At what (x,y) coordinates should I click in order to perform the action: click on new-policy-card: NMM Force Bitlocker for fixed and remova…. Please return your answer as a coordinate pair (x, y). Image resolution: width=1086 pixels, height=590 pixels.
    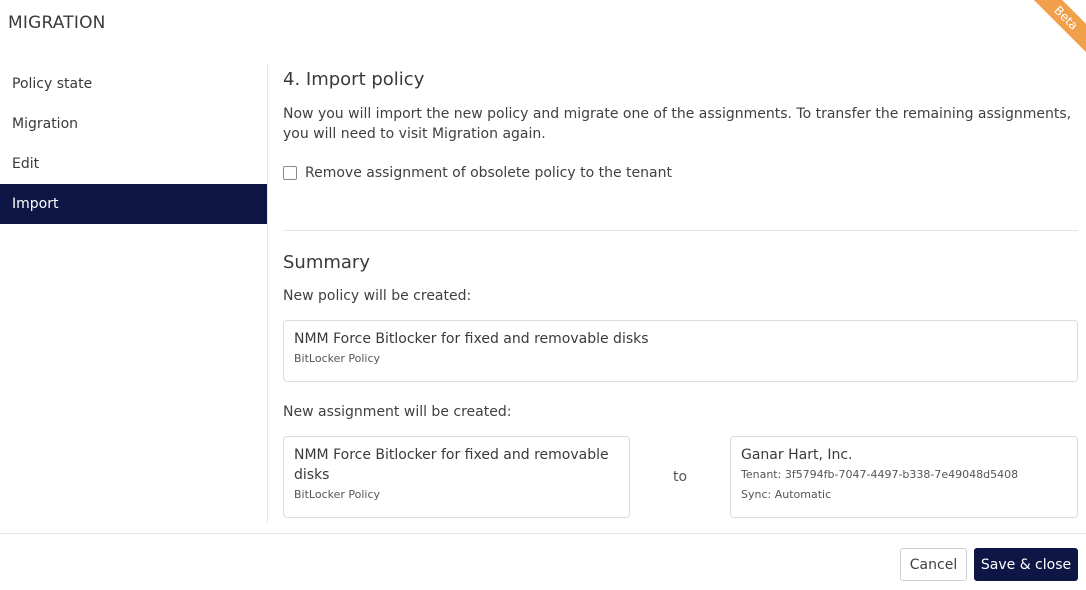
    Looking at the image, I should click on (680, 351).